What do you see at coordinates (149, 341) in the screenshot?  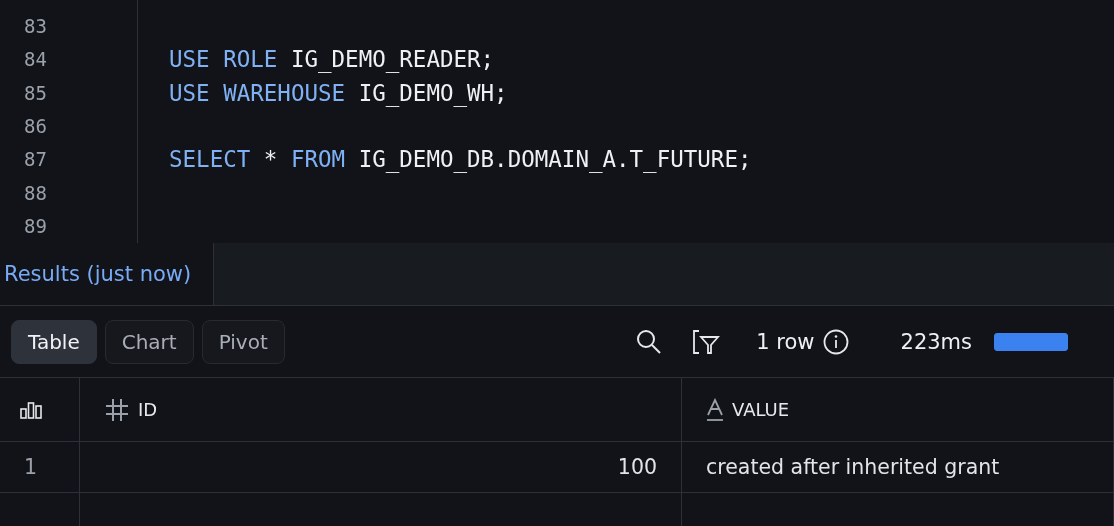 I see `view-tab: Chart` at bounding box center [149, 341].